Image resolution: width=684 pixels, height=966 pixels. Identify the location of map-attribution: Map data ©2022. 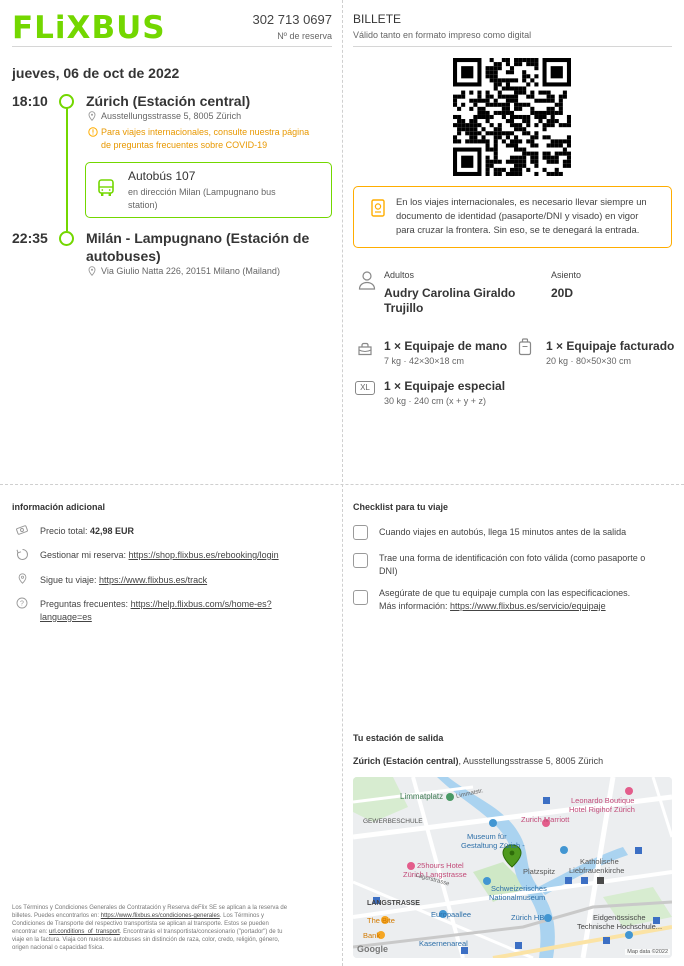
(647, 952).